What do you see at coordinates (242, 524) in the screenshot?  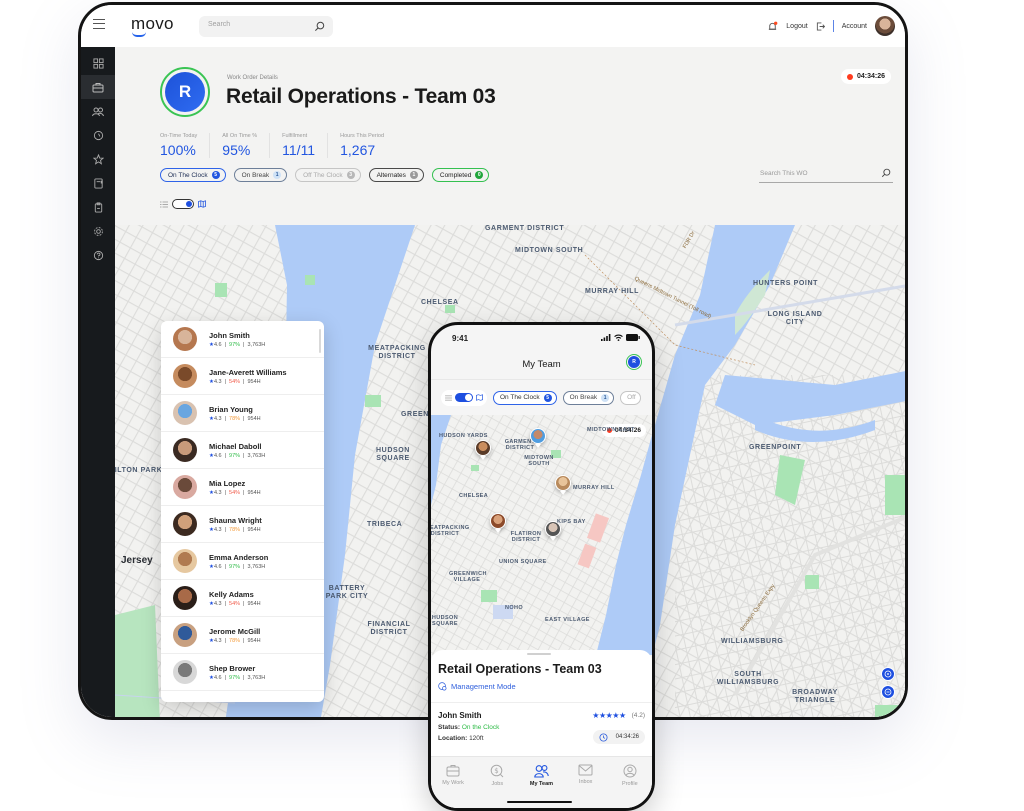 I see `team-member-row: Shauna Wright ★4.3 | 78% | 954H` at bounding box center [242, 524].